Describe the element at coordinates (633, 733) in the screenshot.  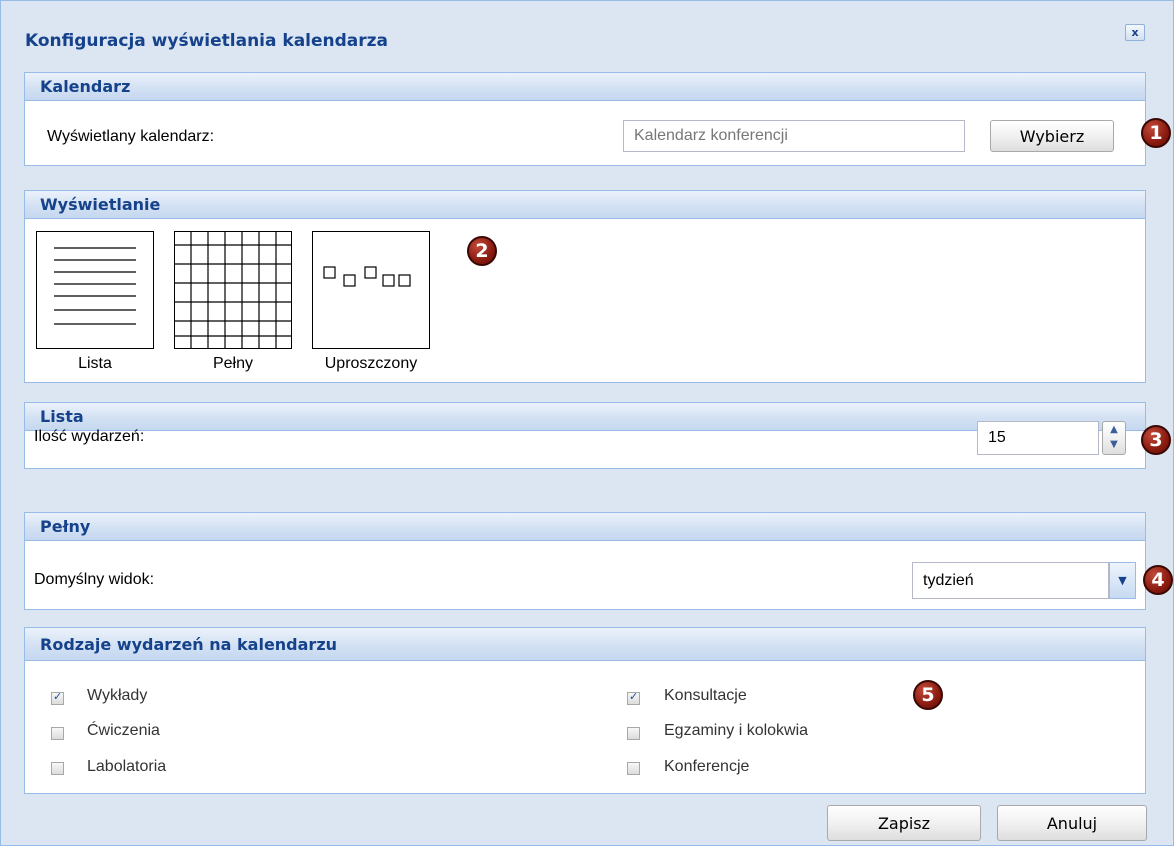
I see `checkbox-exams` at that location.